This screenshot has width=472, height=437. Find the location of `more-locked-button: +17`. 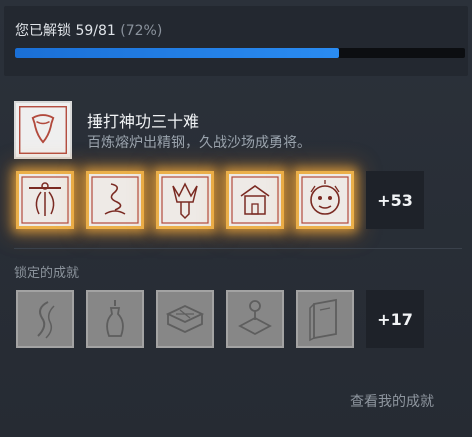

more-locked-button: +17 is located at coordinates (395, 319).